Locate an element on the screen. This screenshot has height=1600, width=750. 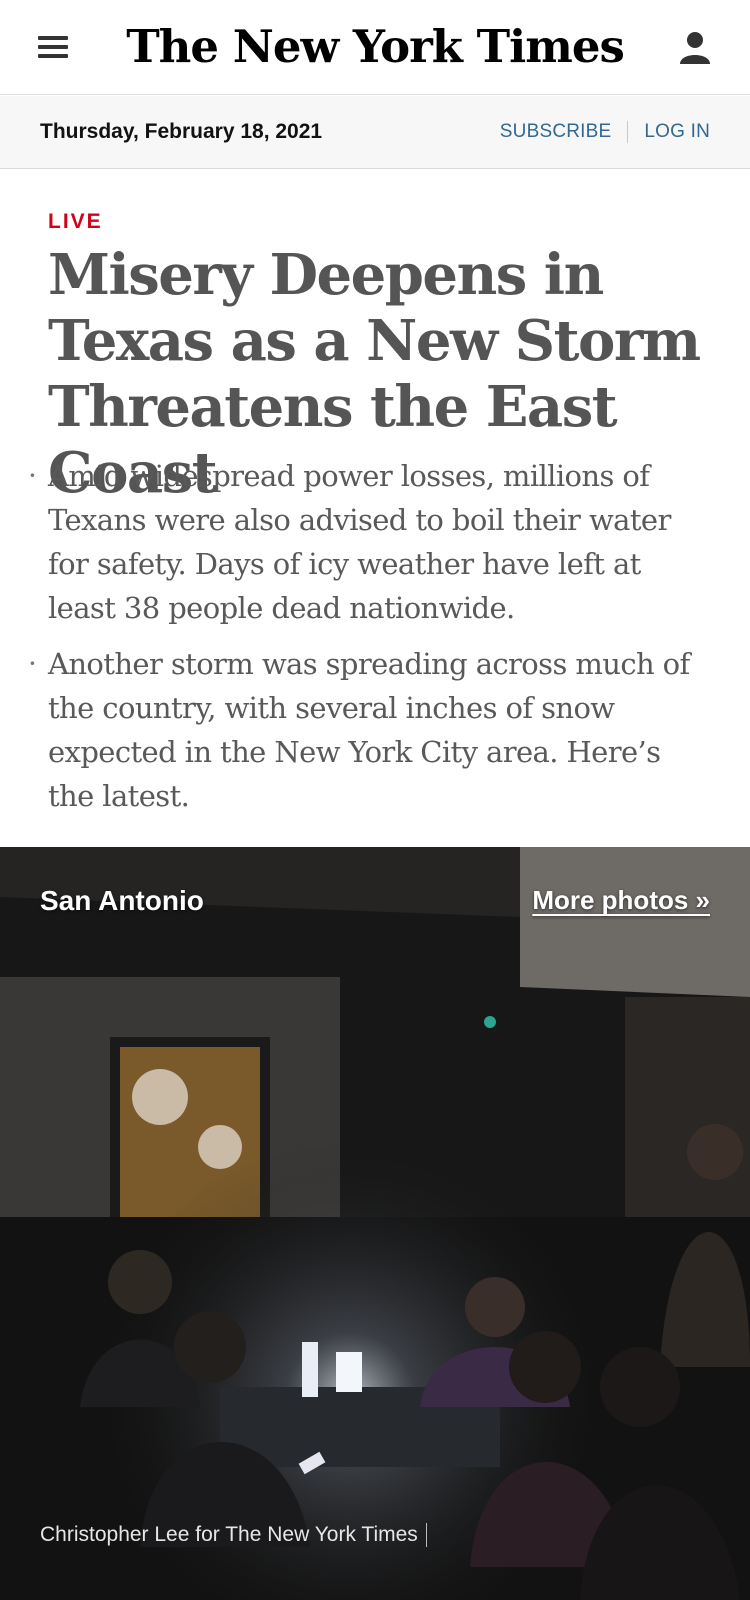
masthead: The New York Times is located at coordinates (375, 47).